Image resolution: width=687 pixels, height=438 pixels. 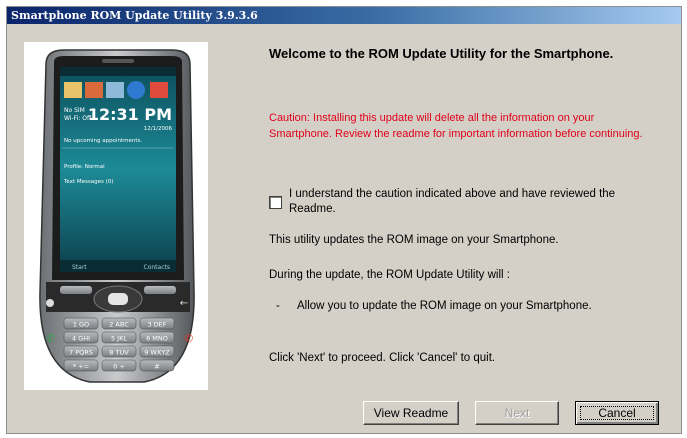 I want to click on status-sim: No SIM, so click(x=74, y=110).